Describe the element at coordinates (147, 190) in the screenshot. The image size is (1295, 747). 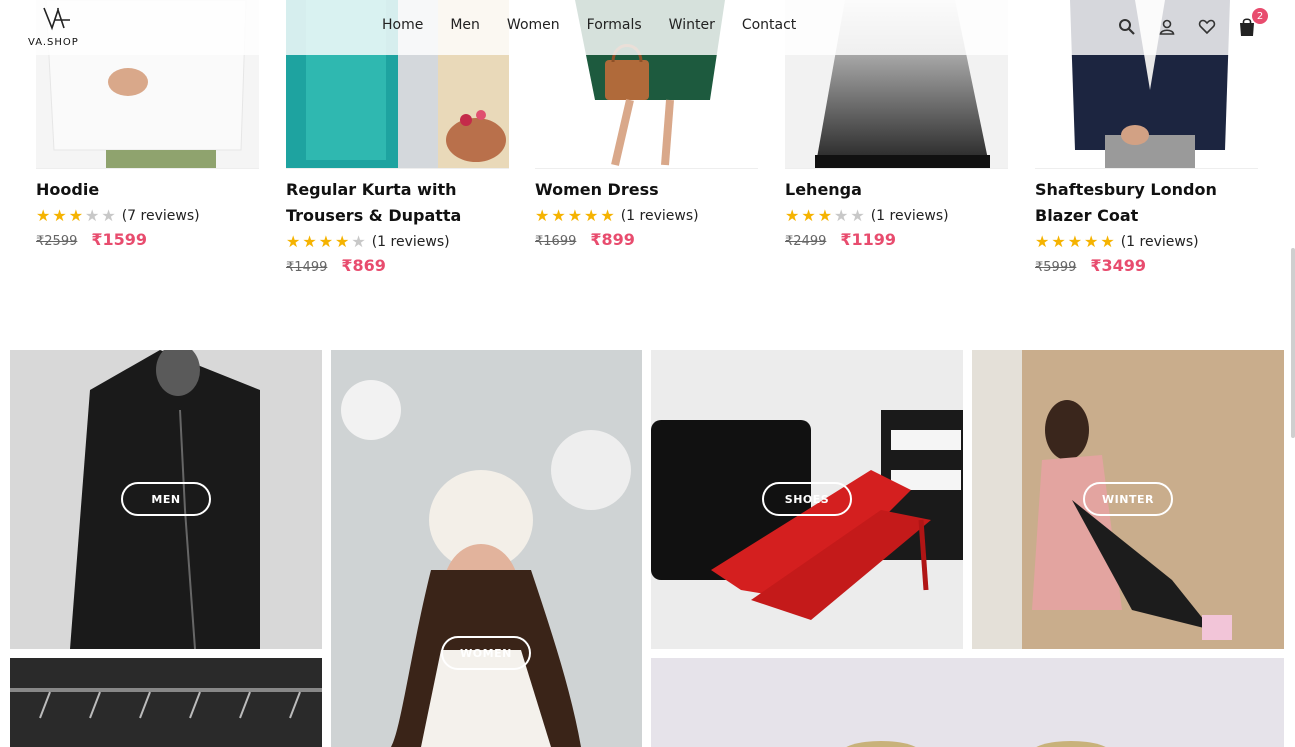
I see `product-name: Hoodie` at that location.